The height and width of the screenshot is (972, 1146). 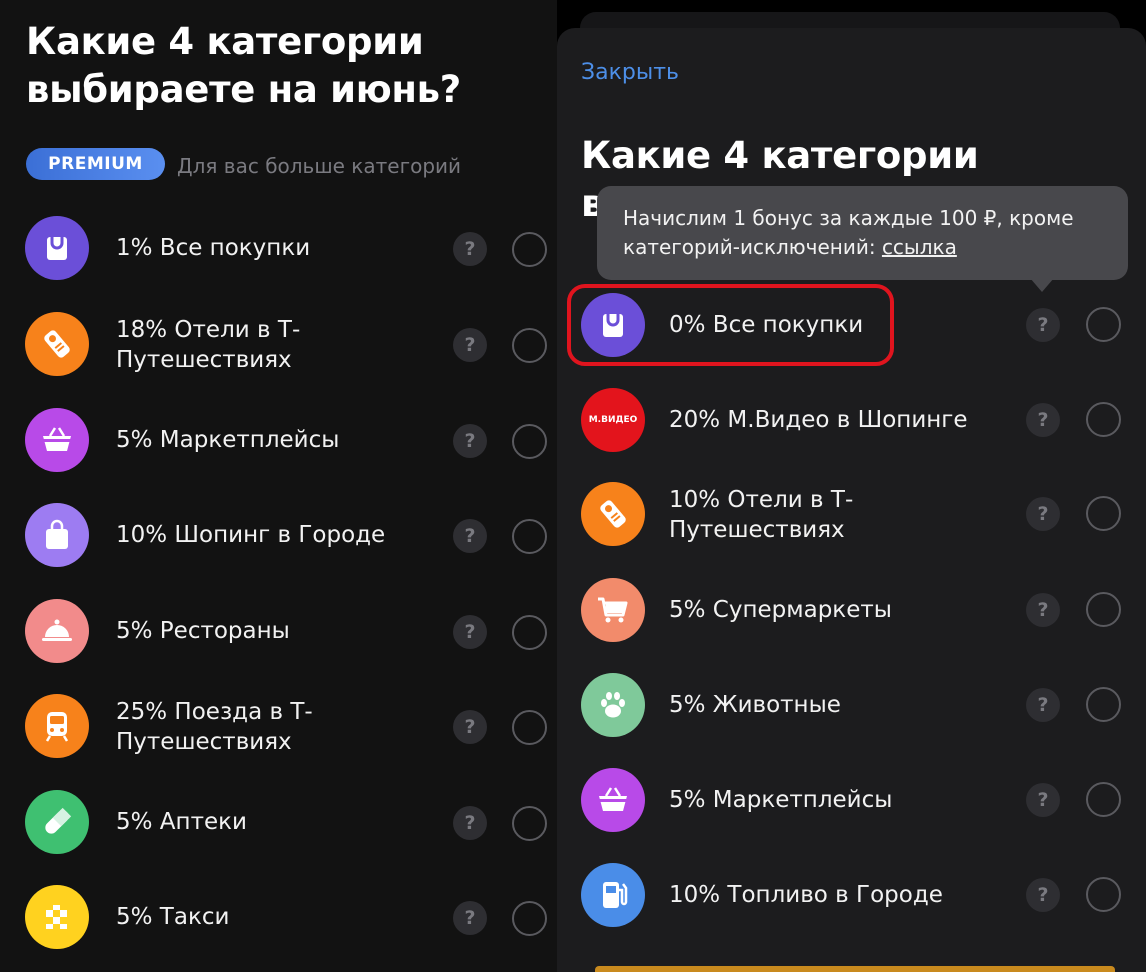 I want to click on category-label: 5% Аптеки, so click(x=181, y=822).